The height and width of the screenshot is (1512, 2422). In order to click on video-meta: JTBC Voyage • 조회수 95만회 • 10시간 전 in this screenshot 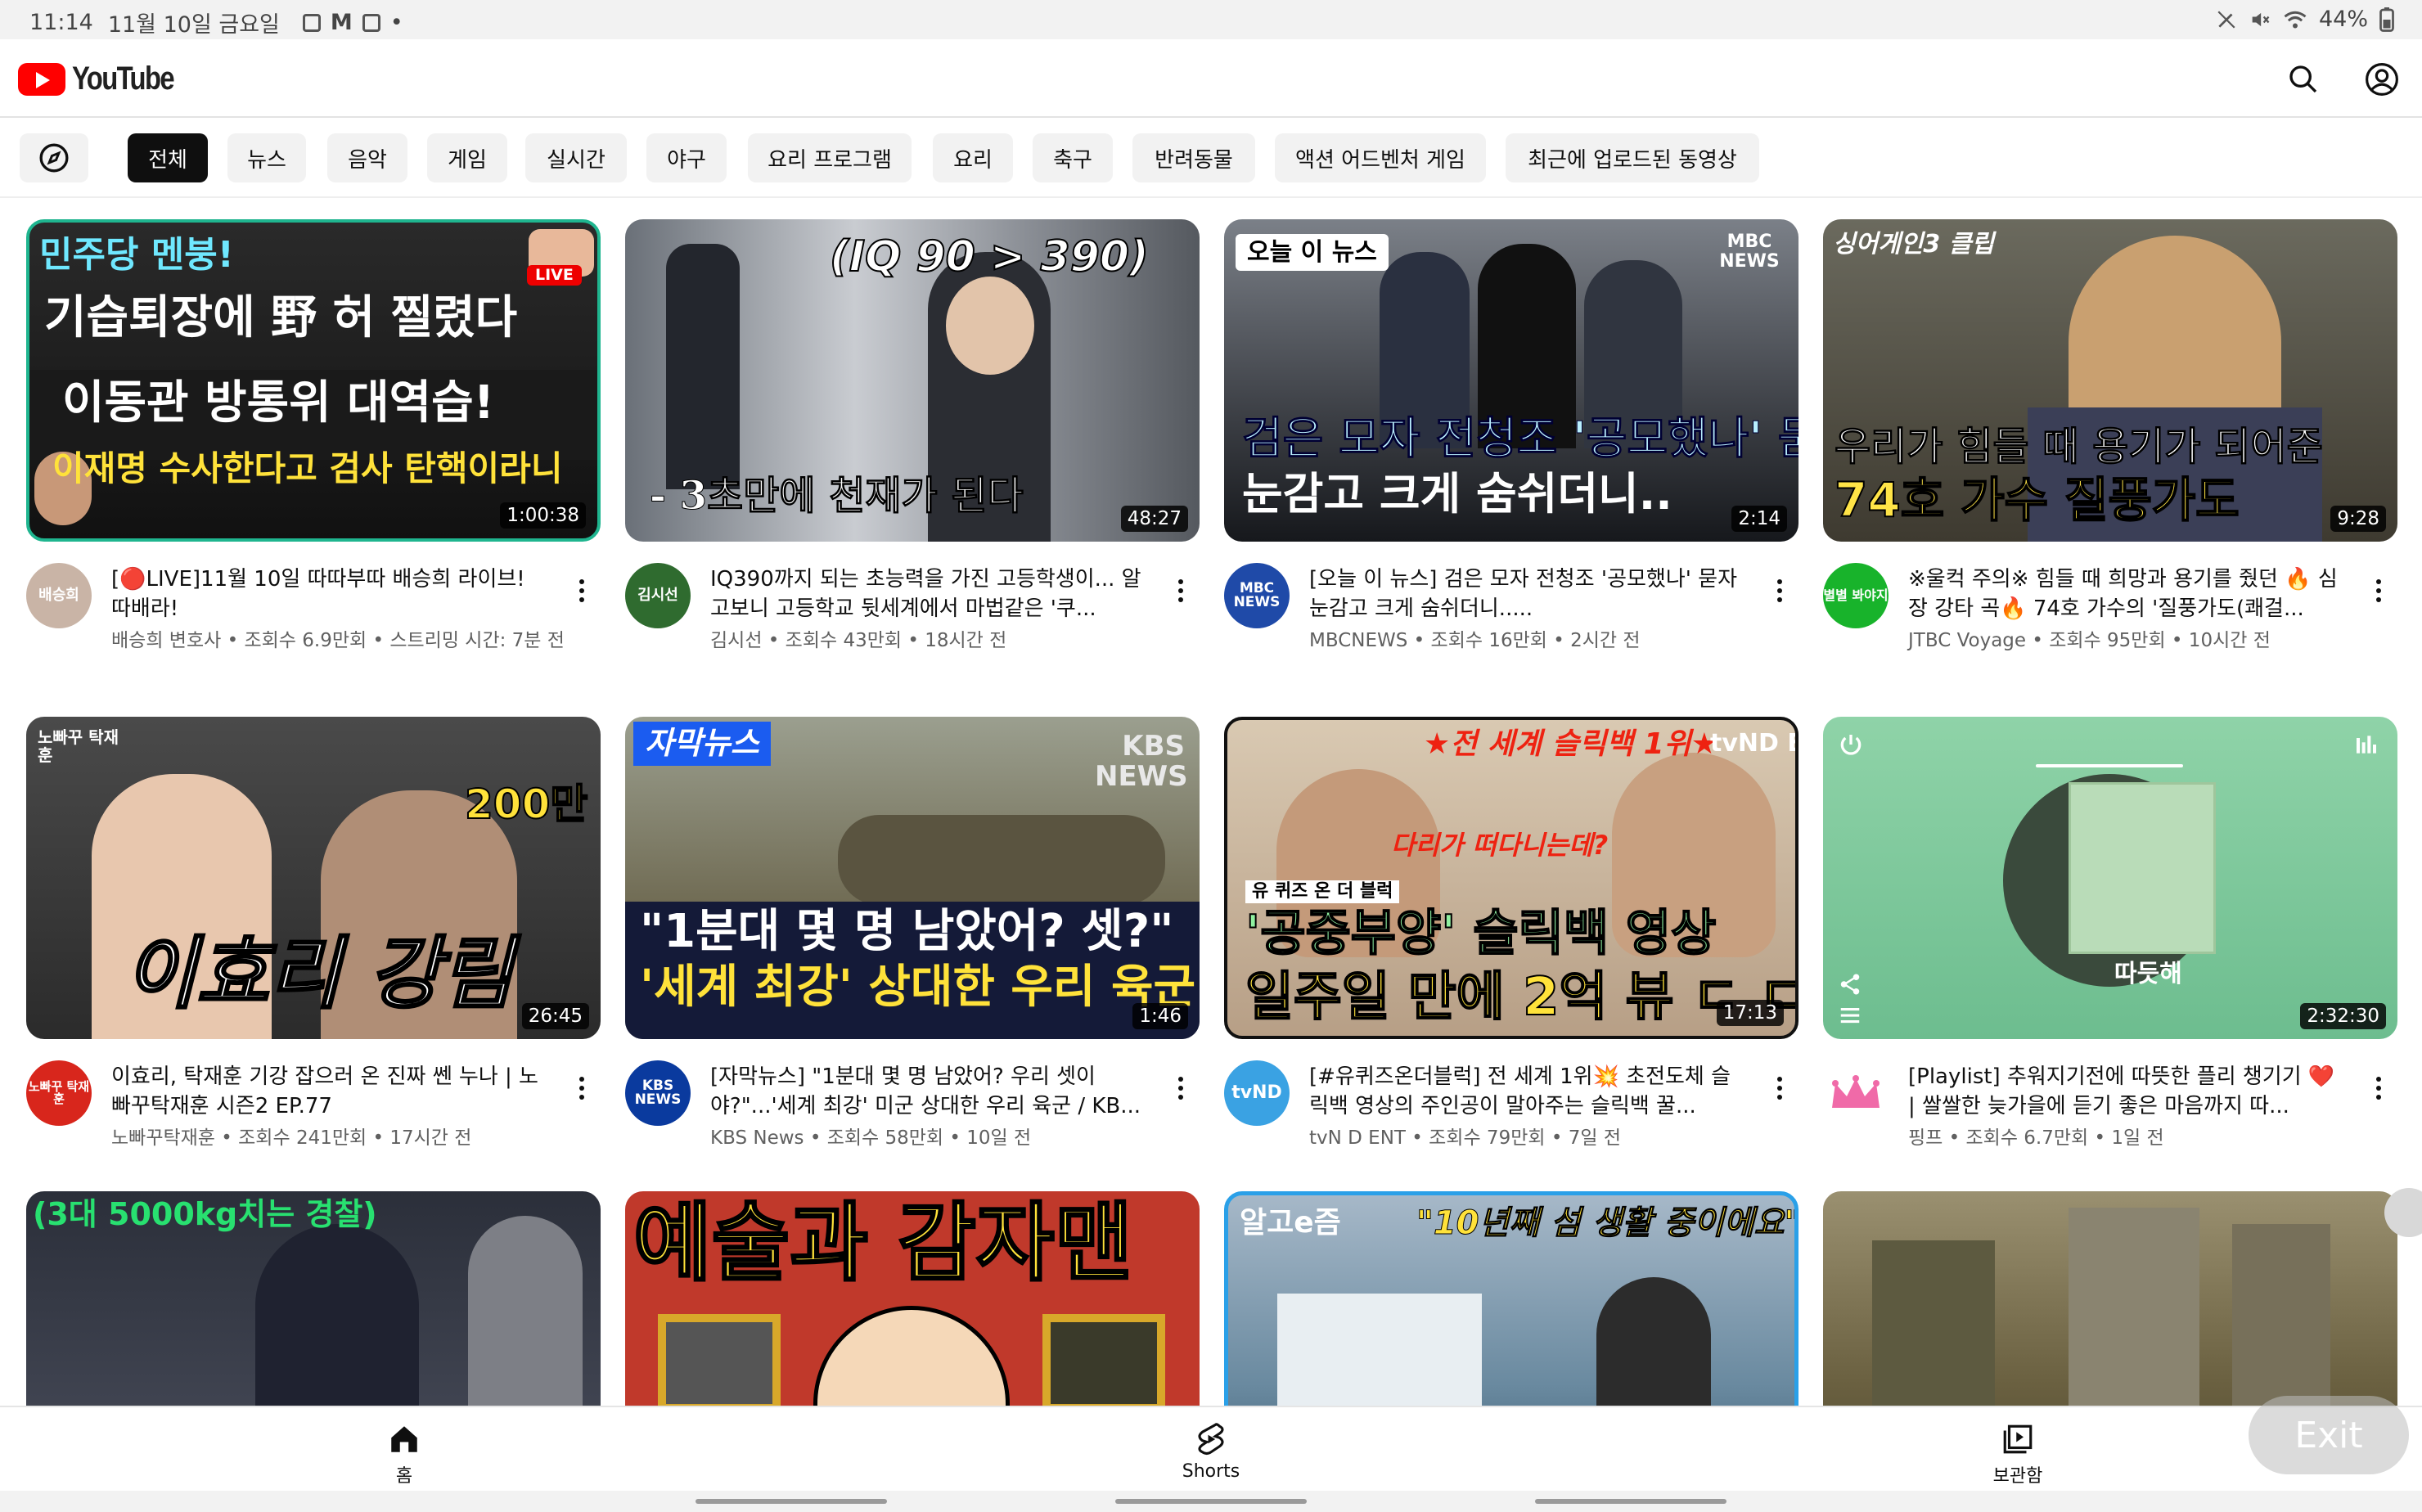, I will do `click(2089, 641)`.